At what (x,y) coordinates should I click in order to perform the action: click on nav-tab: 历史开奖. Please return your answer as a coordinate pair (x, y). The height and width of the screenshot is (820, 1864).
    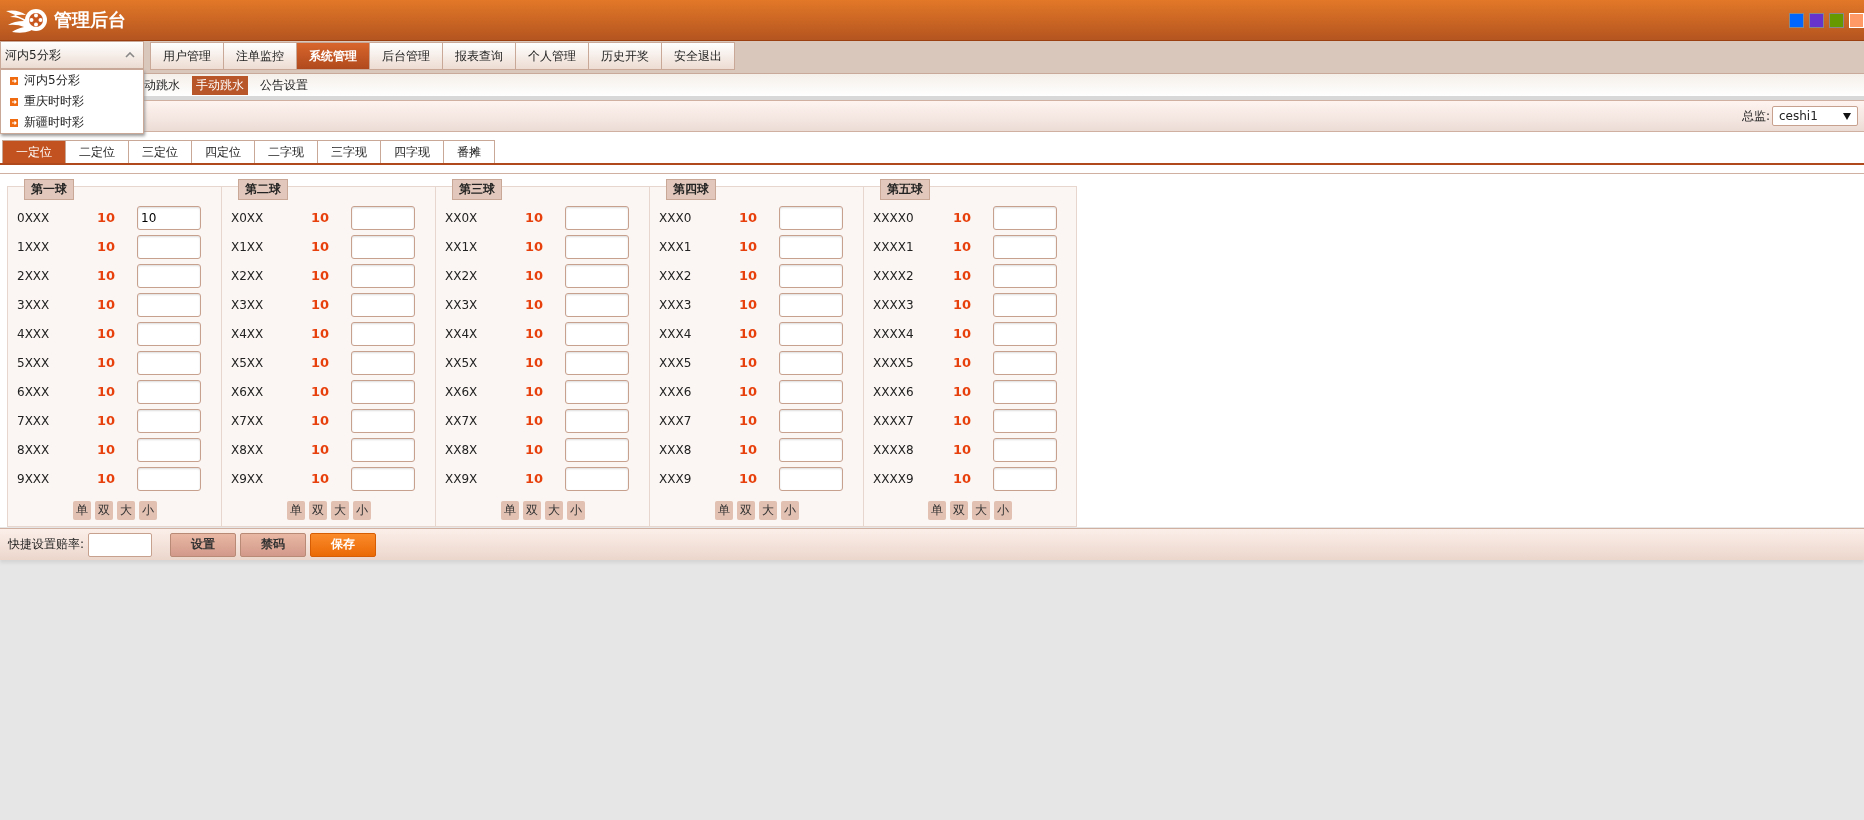
    Looking at the image, I should click on (624, 56).